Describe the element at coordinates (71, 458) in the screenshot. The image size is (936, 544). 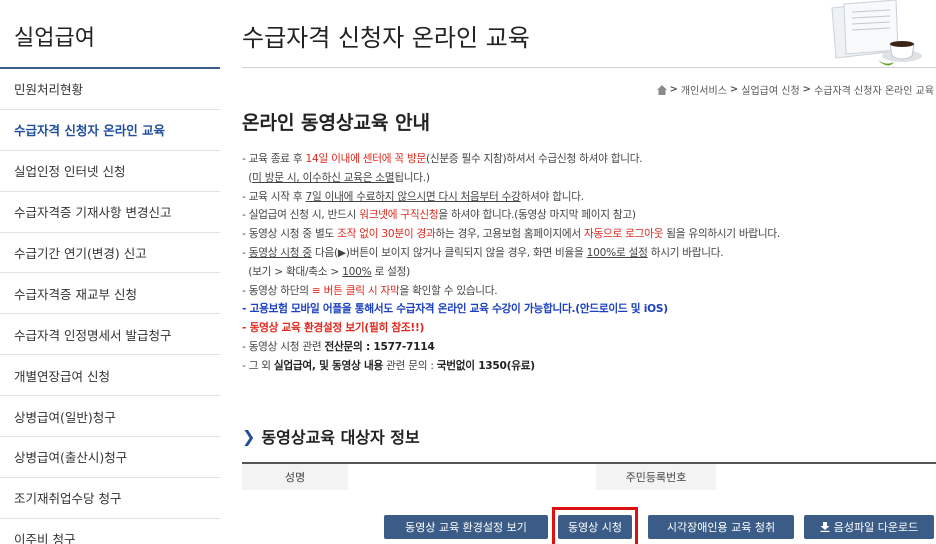
I see `sidebar-item-label: 상병급여(출산시)청구` at that location.